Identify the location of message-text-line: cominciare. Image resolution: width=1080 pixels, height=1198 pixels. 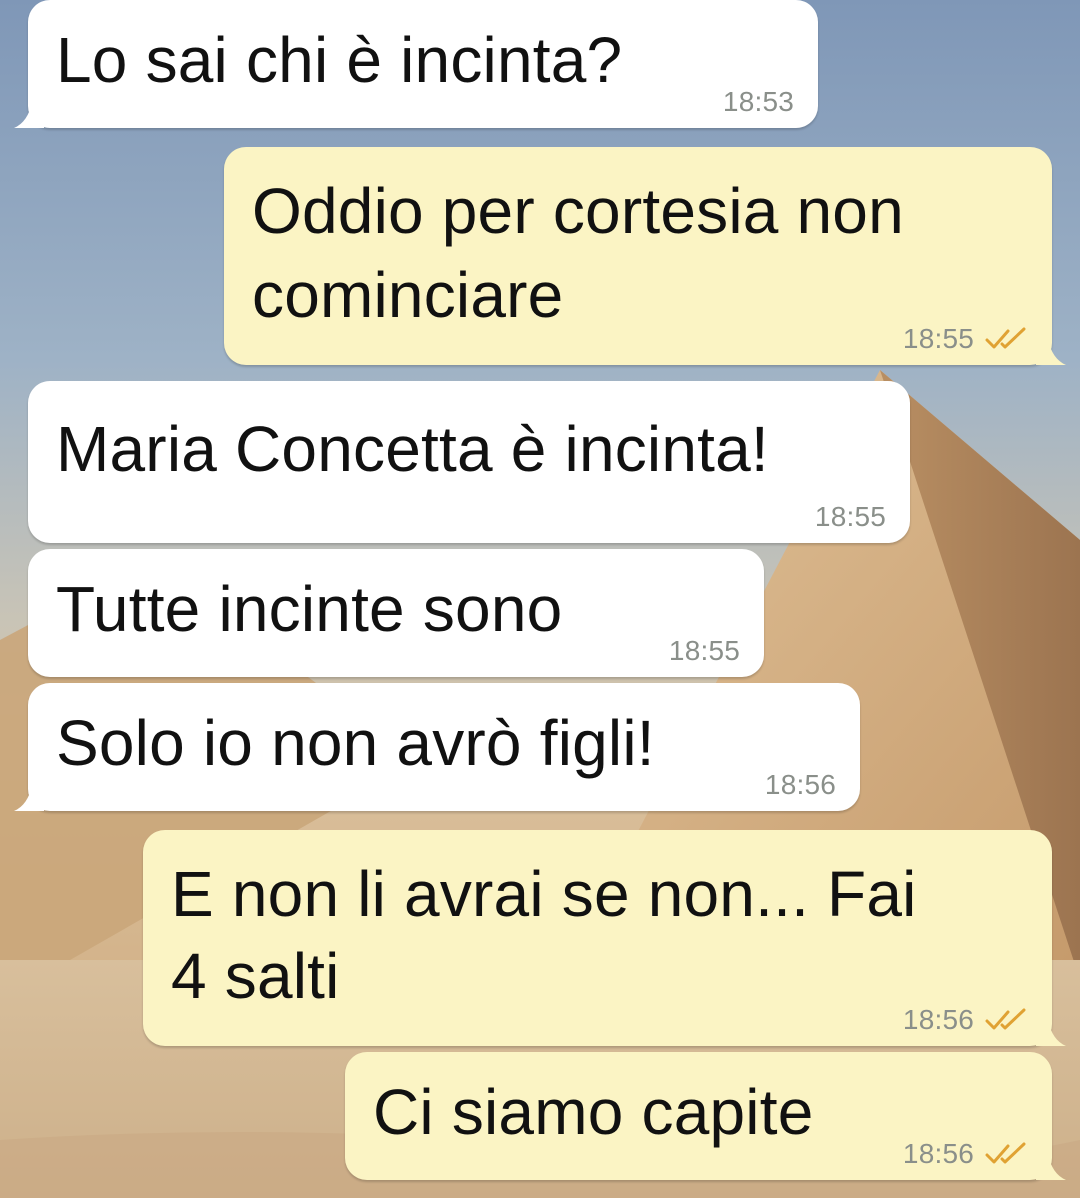
(408, 295).